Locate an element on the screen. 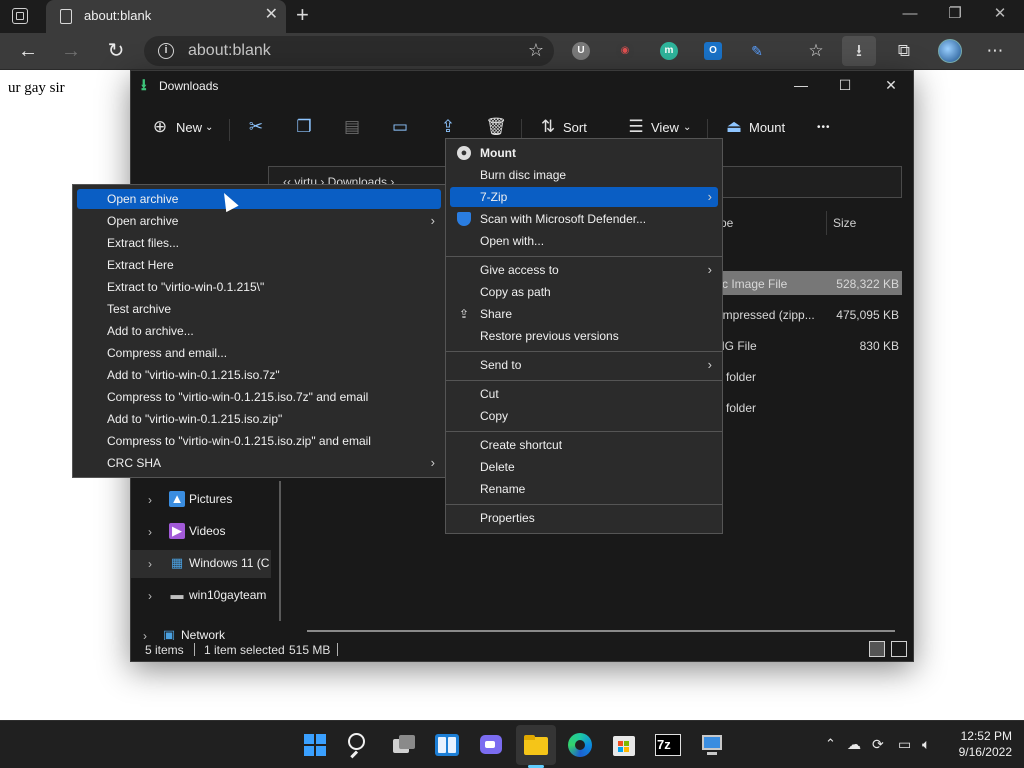 The image size is (1024, 768). system-clock: 12:52 PM 9/16/2022 is located at coordinates (981, 744).